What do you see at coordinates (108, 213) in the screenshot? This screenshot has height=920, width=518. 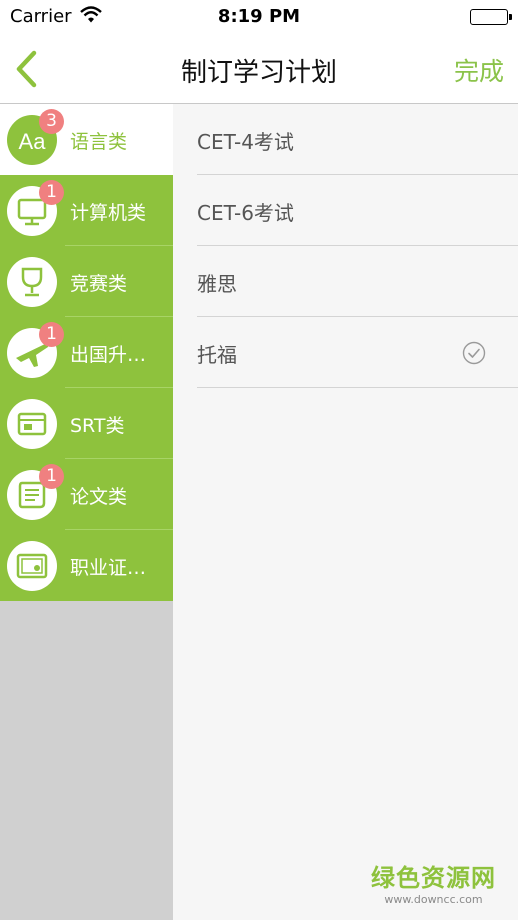 I see `sidebar-item-label: 计算机类` at bounding box center [108, 213].